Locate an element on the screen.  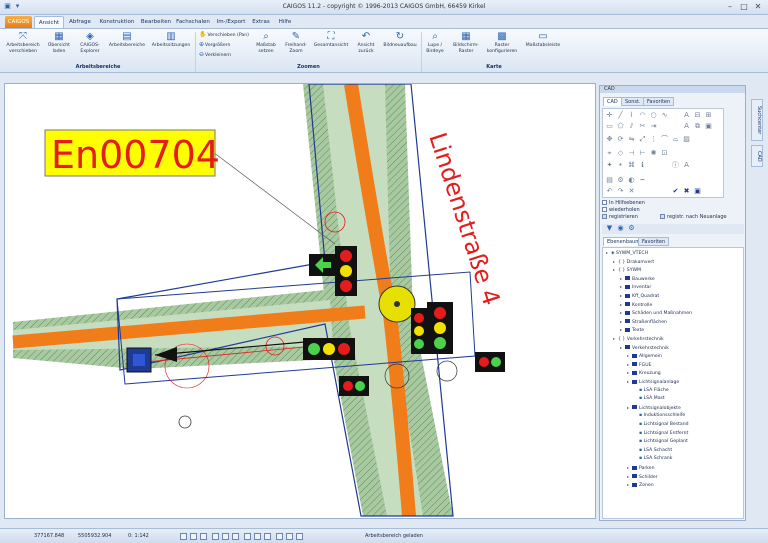
dimension-tool-icon: ⊟ is located at coordinates (697, 115).